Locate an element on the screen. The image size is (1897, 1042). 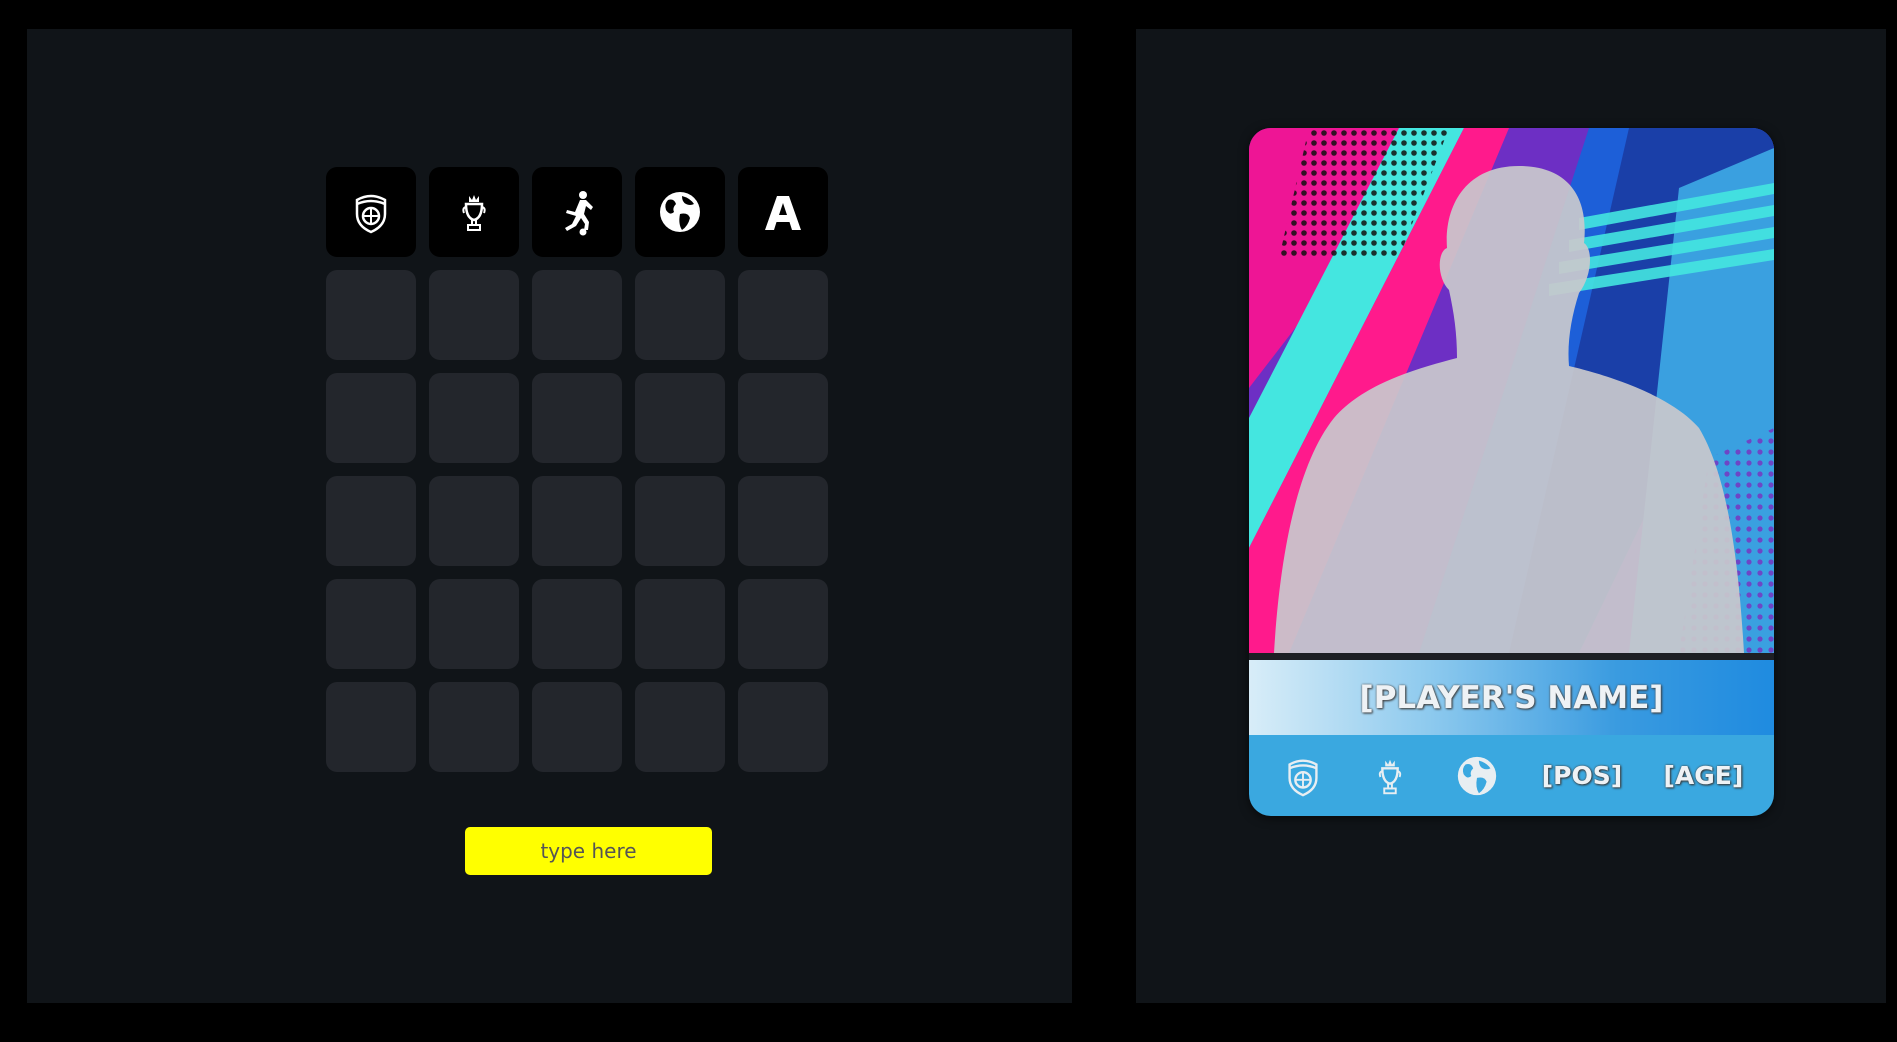
guess-input is located at coordinates (588, 851).